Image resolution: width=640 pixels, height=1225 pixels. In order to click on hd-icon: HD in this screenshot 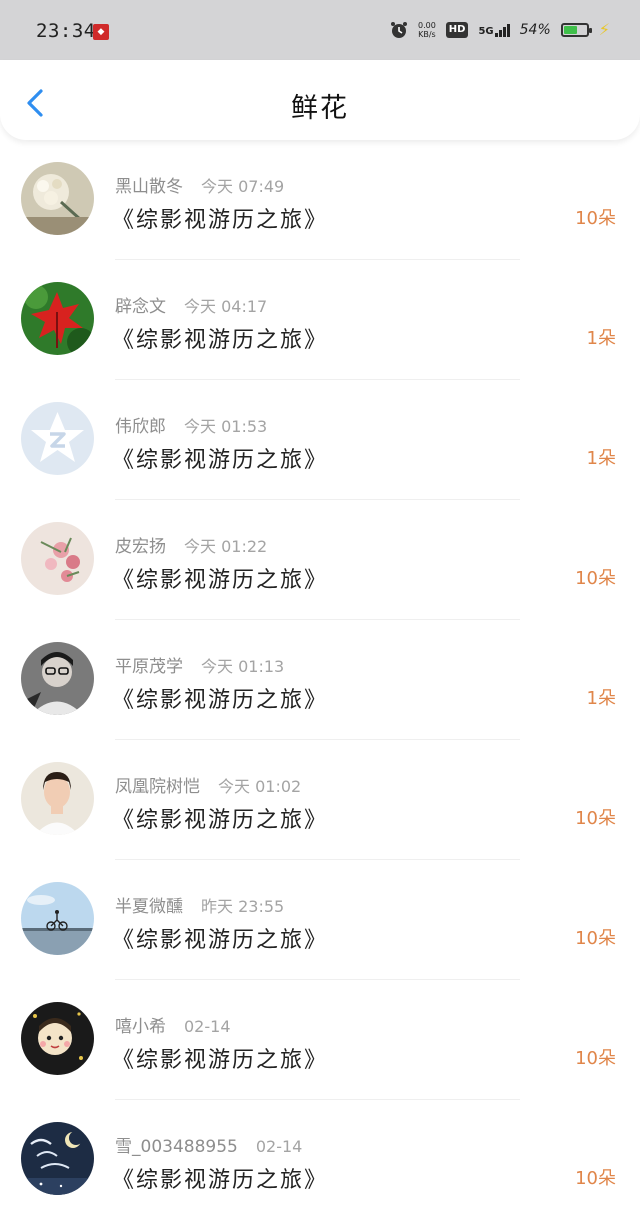, I will do `click(457, 29)`.